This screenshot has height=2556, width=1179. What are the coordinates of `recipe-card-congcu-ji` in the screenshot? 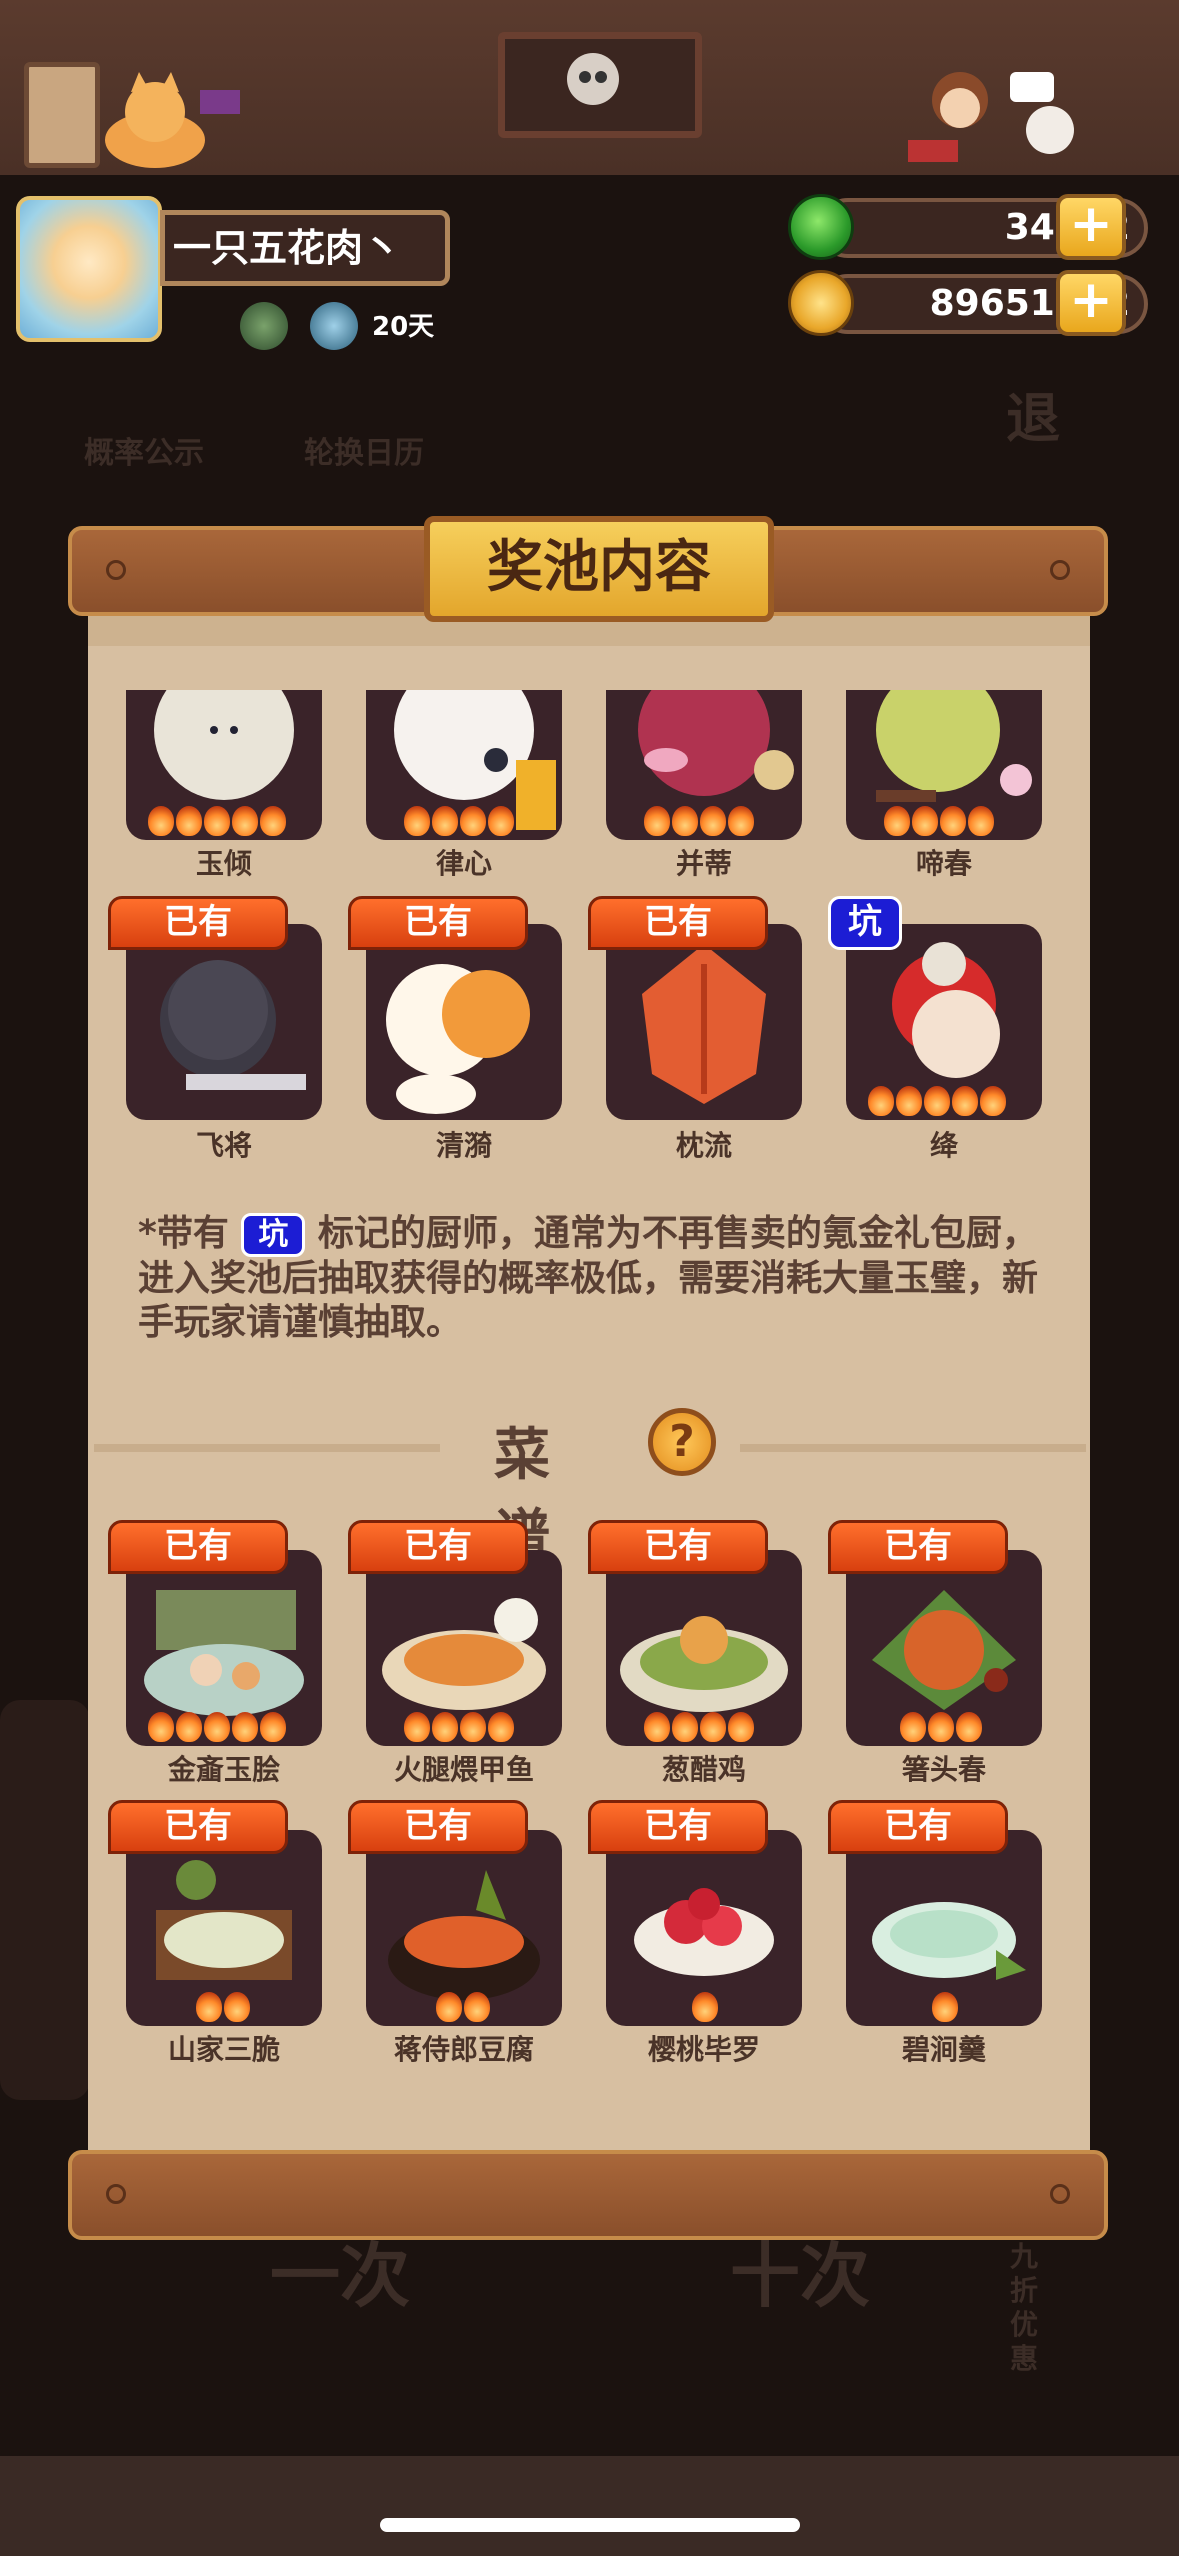 It's located at (704, 1648).